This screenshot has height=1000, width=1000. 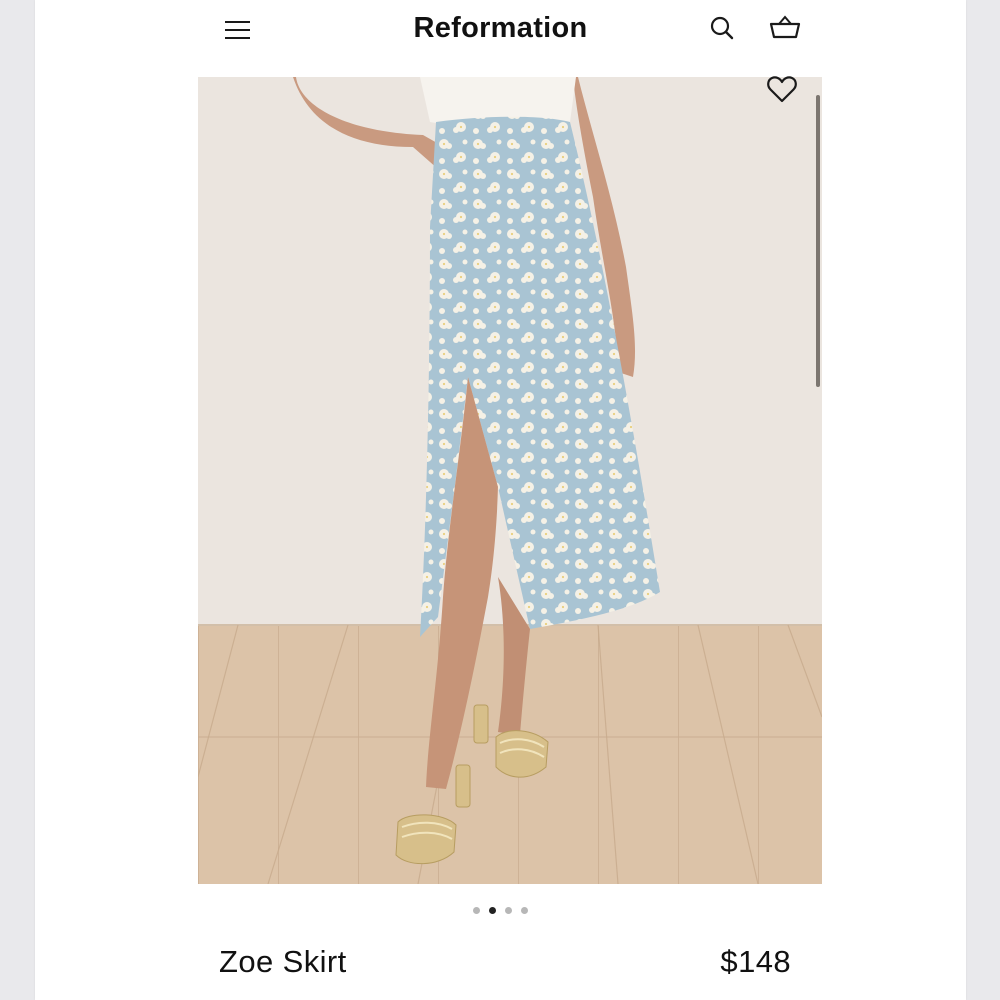 I want to click on carousel-dots, so click(x=500, y=910).